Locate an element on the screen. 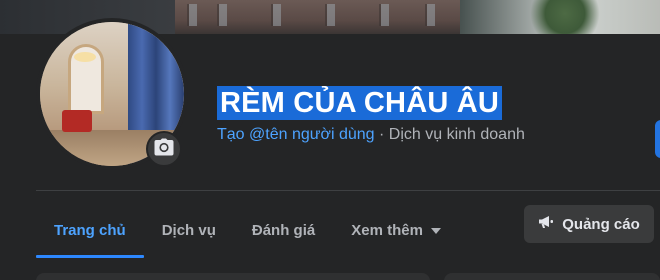 The height and width of the screenshot is (280, 660). ads-button: Quảng cáo is located at coordinates (589, 224).